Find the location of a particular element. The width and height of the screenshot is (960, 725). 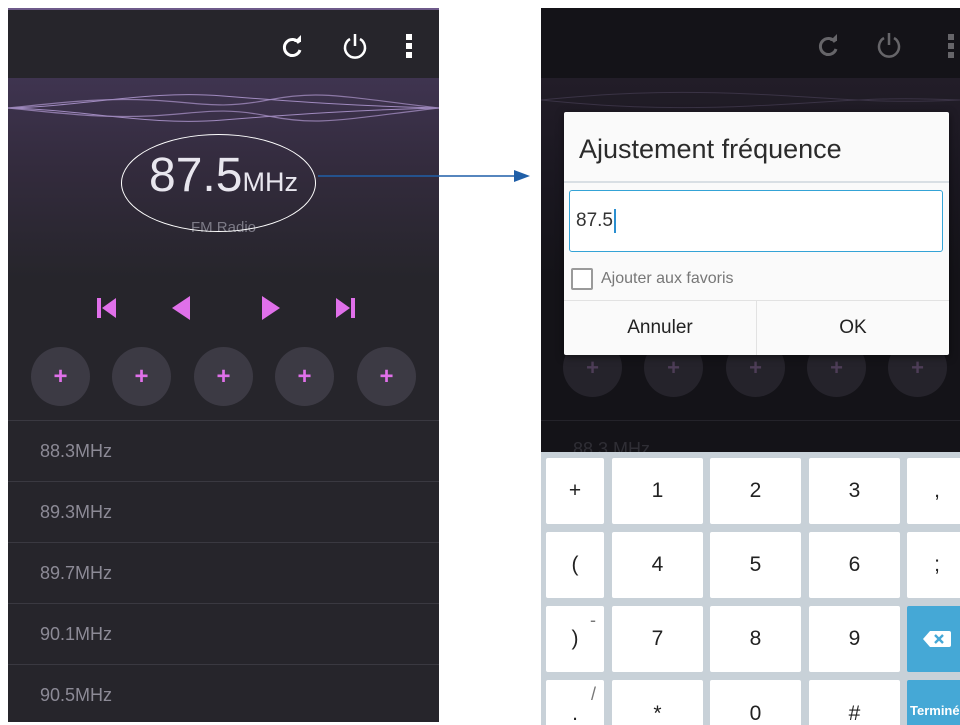

key-label: . is located at coordinates (575, 713).